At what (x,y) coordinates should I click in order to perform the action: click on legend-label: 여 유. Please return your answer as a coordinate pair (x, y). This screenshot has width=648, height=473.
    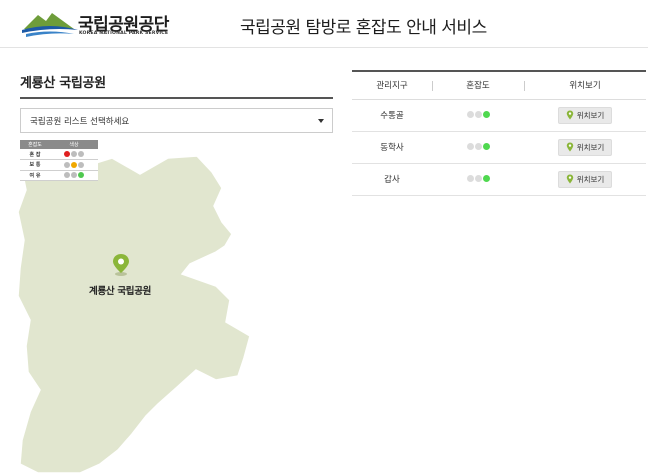
    Looking at the image, I should click on (35, 175).